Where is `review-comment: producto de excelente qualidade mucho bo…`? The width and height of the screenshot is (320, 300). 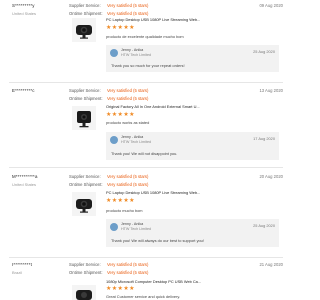
review-comment: producto de excelente qualidade mucho bo… is located at coordinates (145, 36).